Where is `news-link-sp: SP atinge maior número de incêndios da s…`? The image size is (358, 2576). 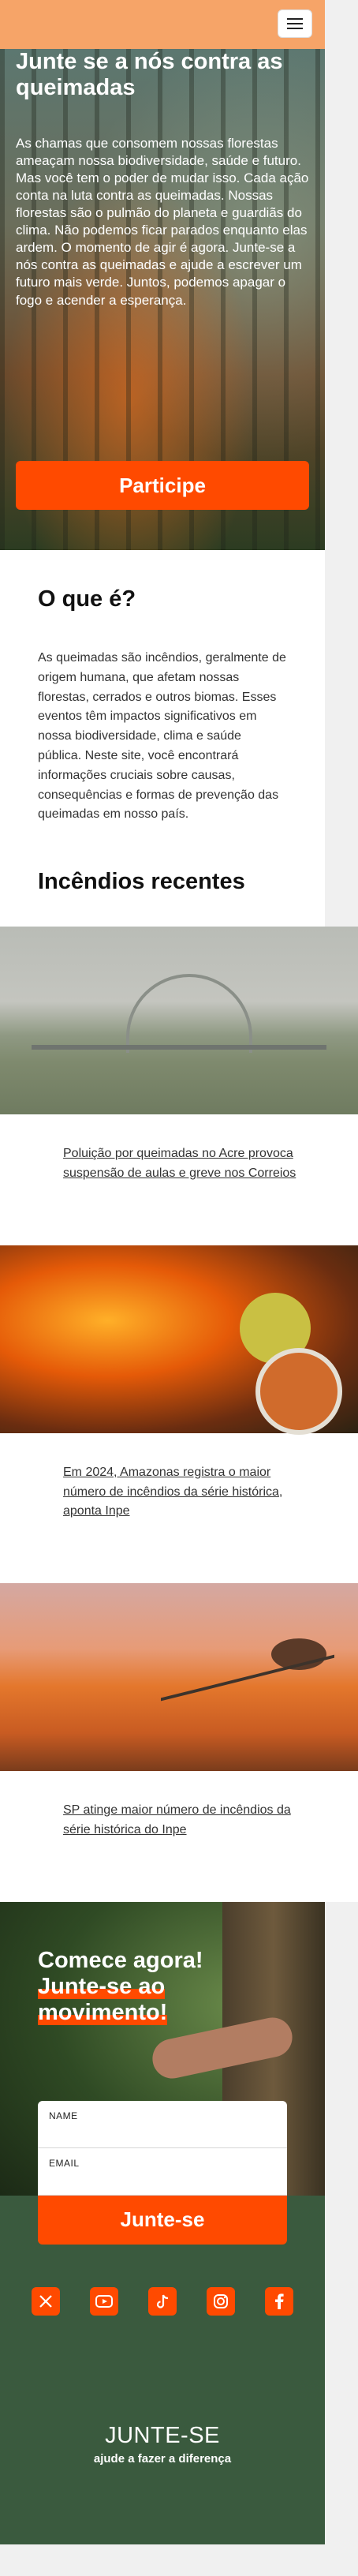
news-link-sp: SP atinge maior número de incêndios da s… is located at coordinates (177, 1820).